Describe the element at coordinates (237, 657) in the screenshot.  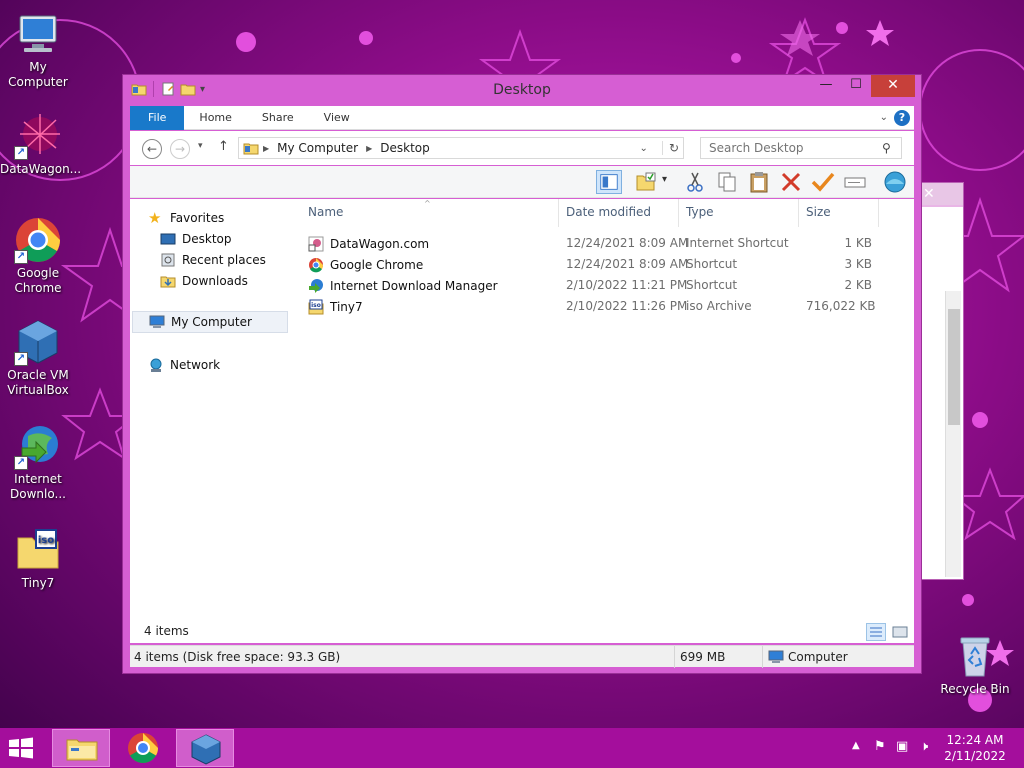
I see `status-disk-space: 4 items (Disk free space: 93.3 GB)` at that location.